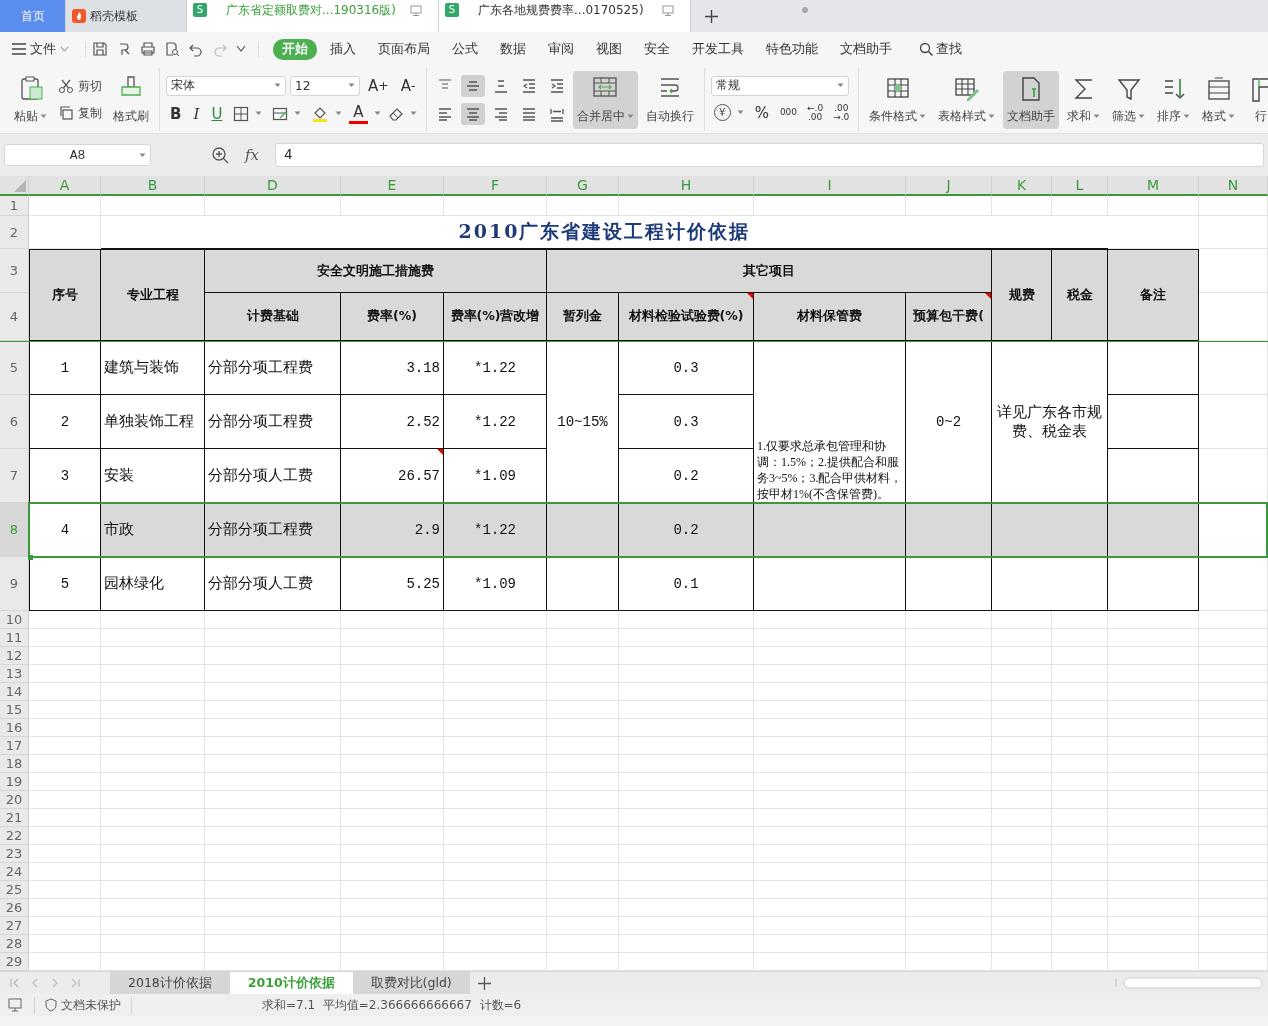  Describe the element at coordinates (14, 944) in the screenshot. I see `row-number: 28` at that location.